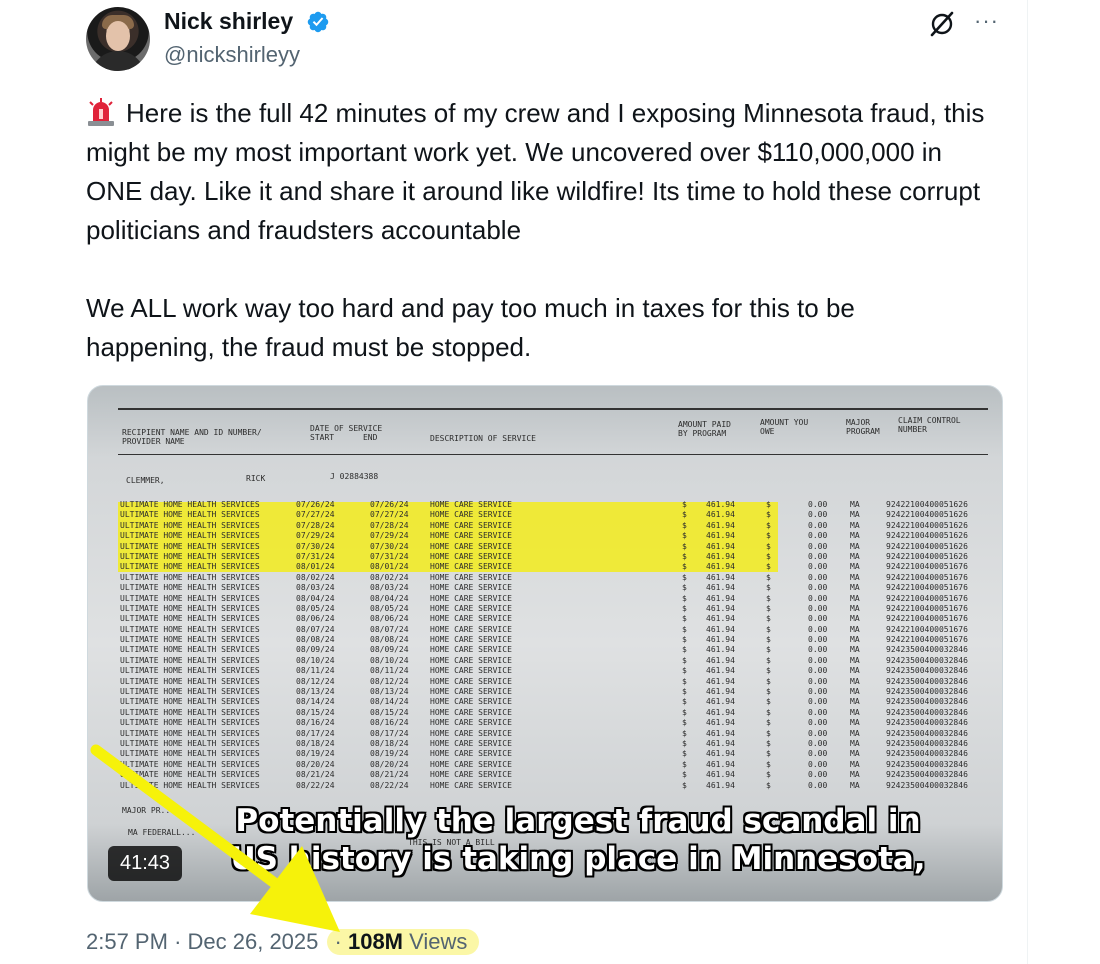  Describe the element at coordinates (315, 536) in the screenshot. I see `table-cell-start: 07/29/24` at that location.